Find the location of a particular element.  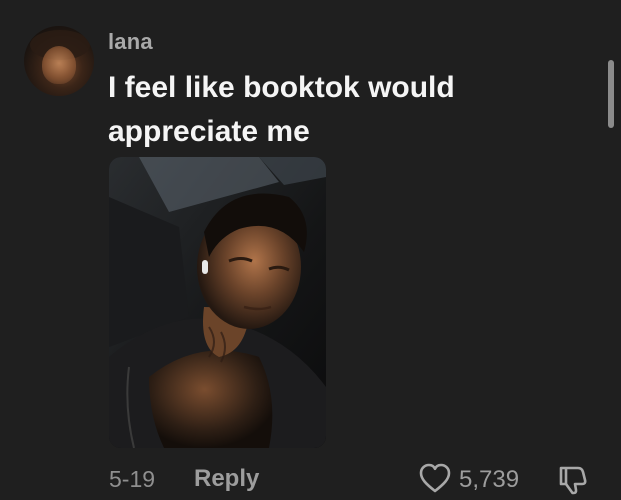

comment-actions: 5-19 Reply 5,739 is located at coordinates (310, 478).